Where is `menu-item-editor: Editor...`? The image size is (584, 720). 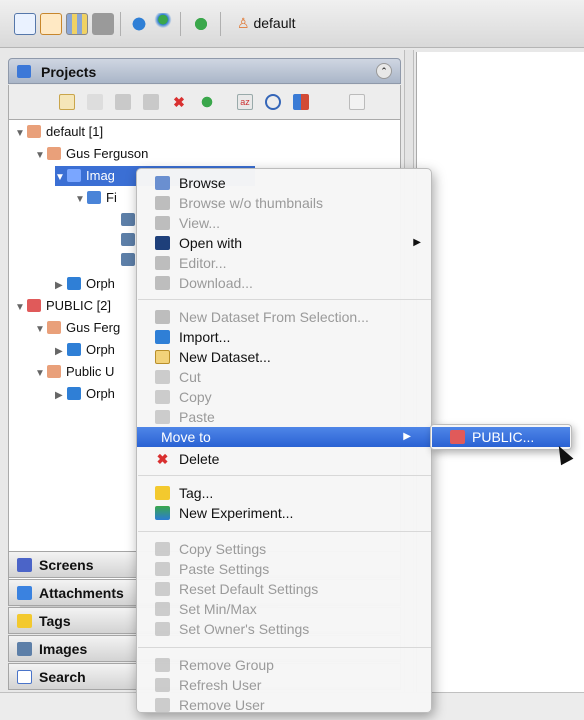
menu-item-editor: Editor... is located at coordinates (284, 263).